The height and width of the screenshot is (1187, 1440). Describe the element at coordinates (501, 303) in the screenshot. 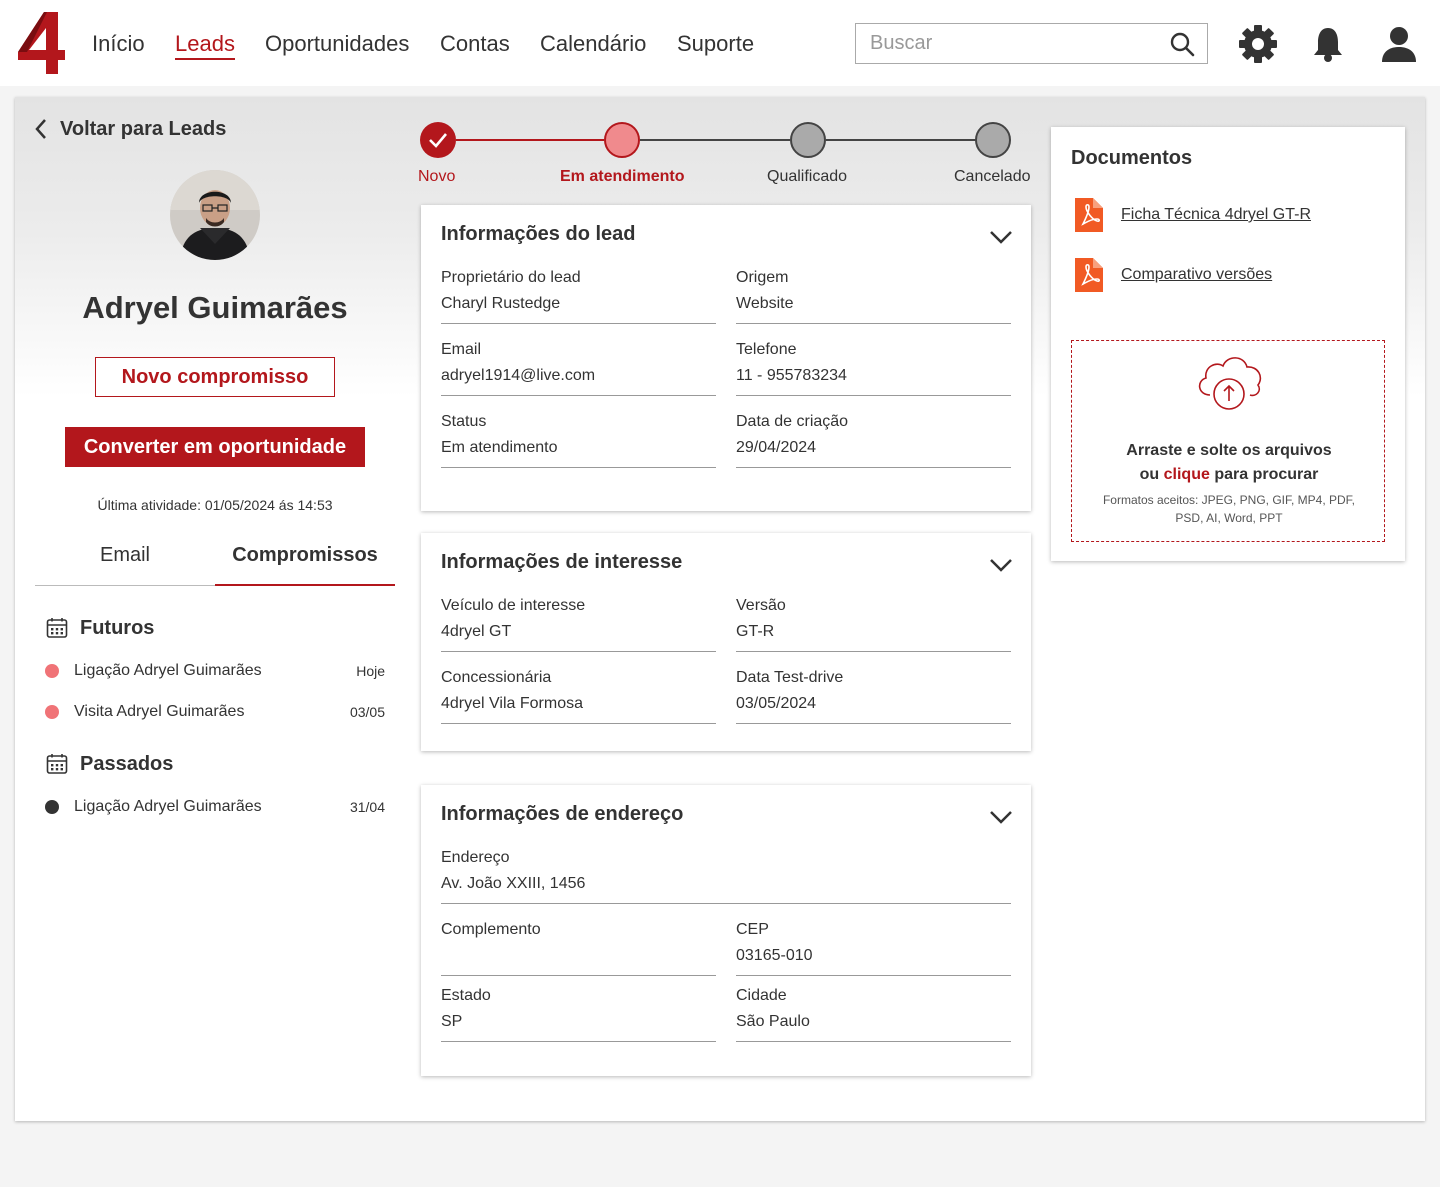

I see `field-value: Charyl Rustedge` at that location.